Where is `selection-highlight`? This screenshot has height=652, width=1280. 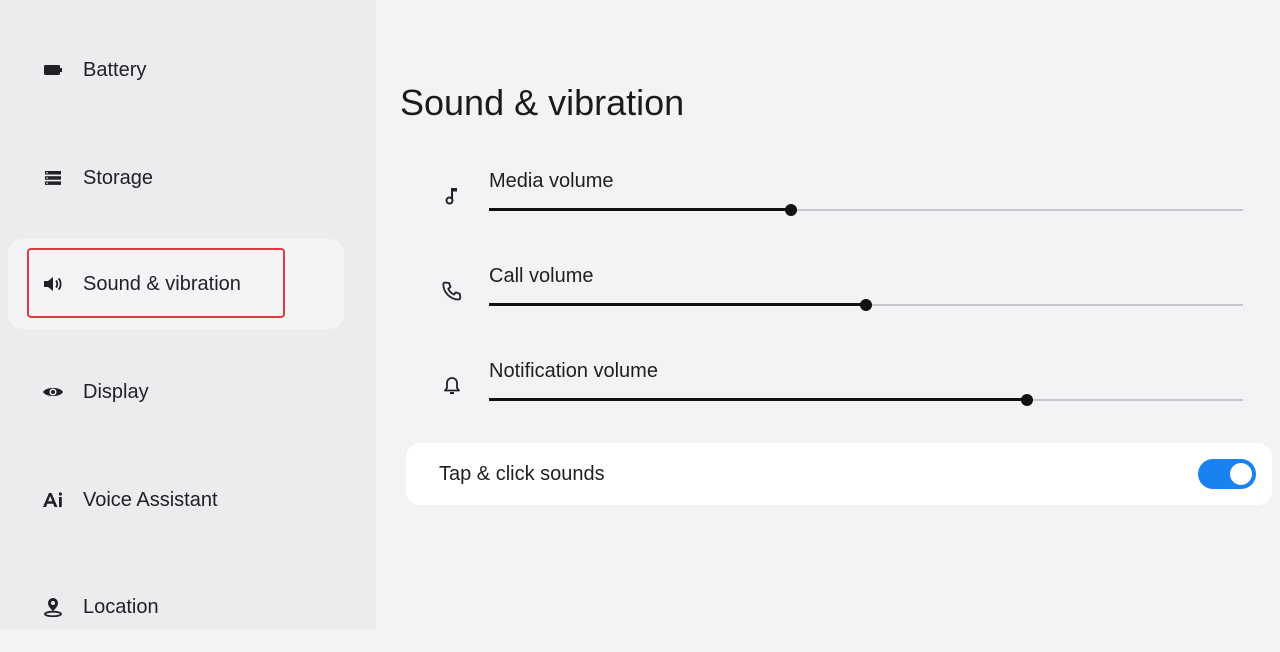
selection-highlight is located at coordinates (156, 283).